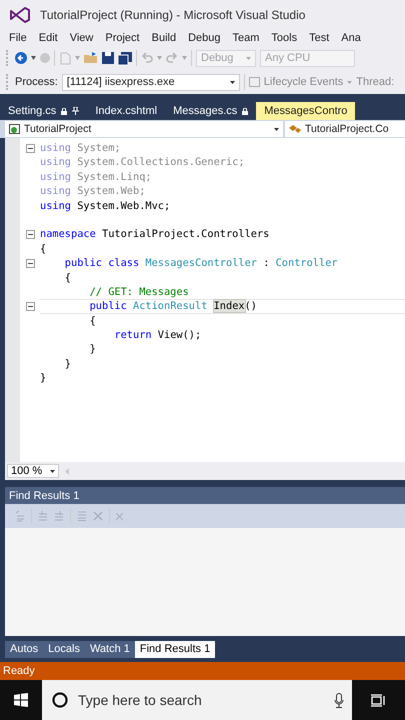 This screenshot has width=405, height=720. Describe the element at coordinates (295, 129) in the screenshot. I see `class-icon` at that location.